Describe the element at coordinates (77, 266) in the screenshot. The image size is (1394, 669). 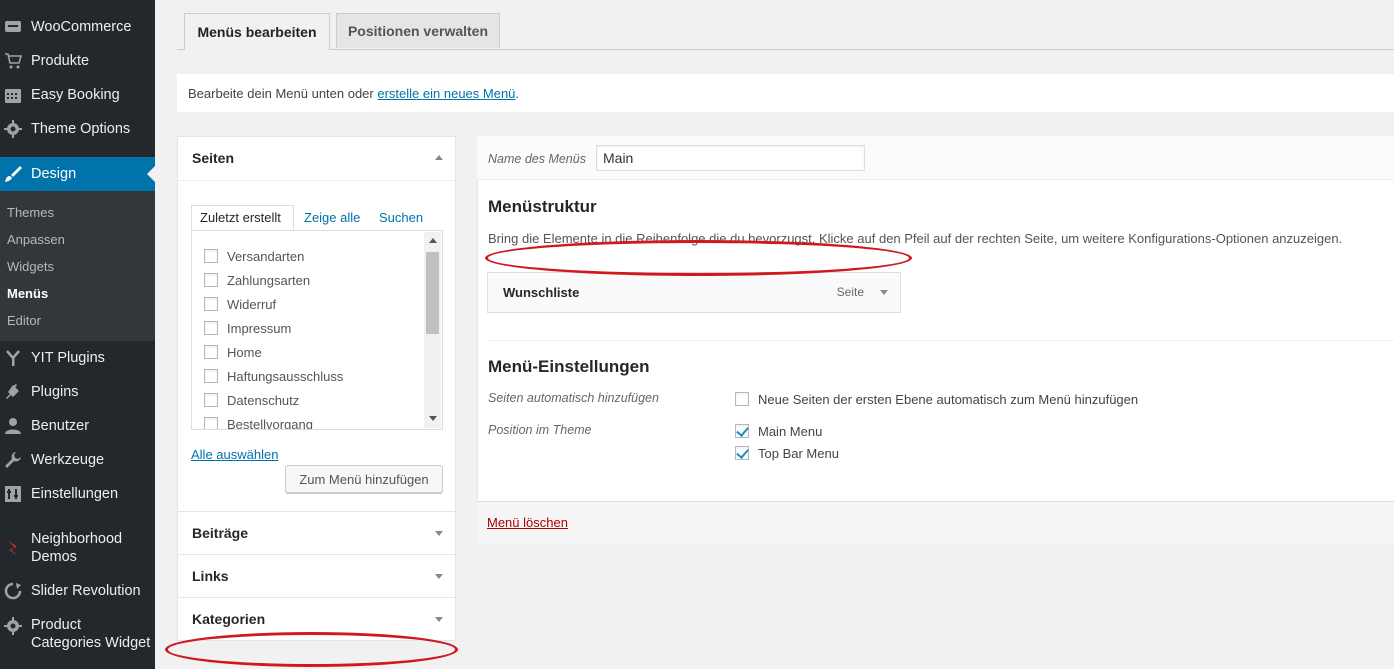
I see `design-submenu: Themes Anpassen Widgets Menüs Editor` at that location.